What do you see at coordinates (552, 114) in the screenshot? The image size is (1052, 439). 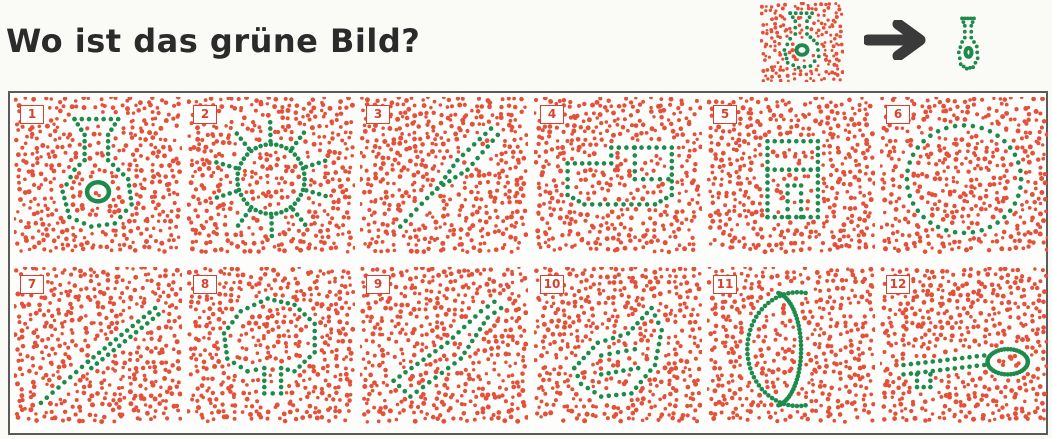 I see `tile-number-badge: 4` at bounding box center [552, 114].